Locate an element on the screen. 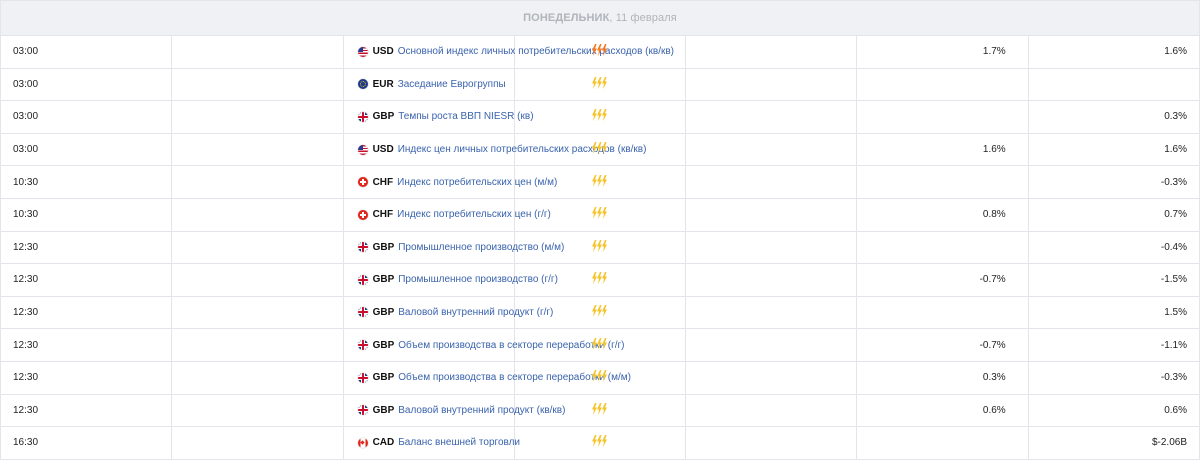 This screenshot has height=469, width=1200. event-row-12: 16:30 CAD Баланс внешней торговли $-2.06B is located at coordinates (600, 443).